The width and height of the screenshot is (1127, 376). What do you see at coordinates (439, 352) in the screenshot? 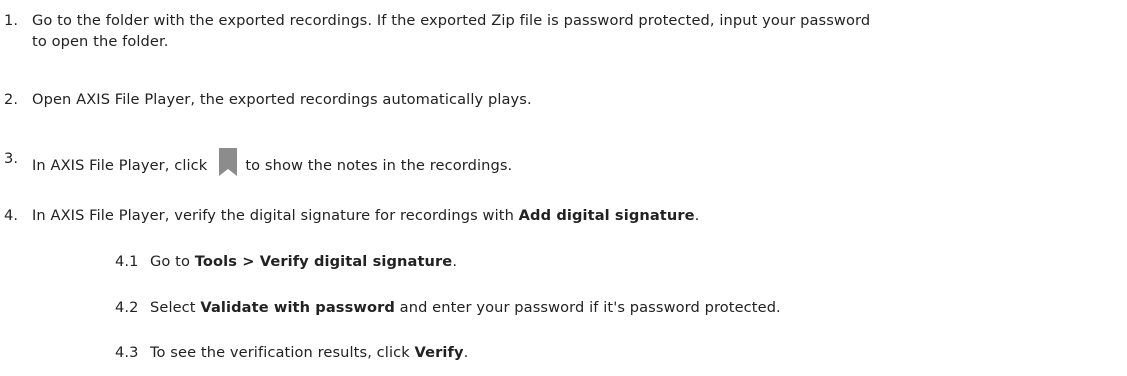
I see `ui-term: Verify` at bounding box center [439, 352].